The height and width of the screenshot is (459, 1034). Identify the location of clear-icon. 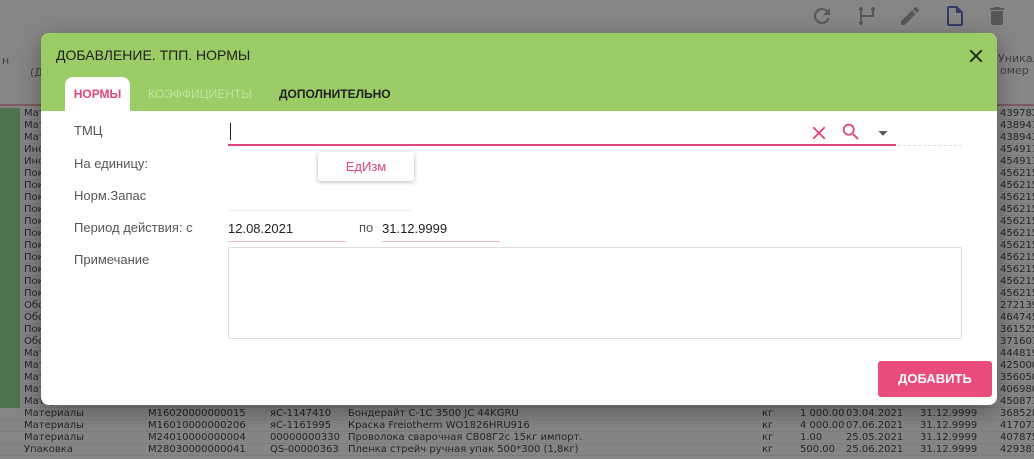
(819, 133).